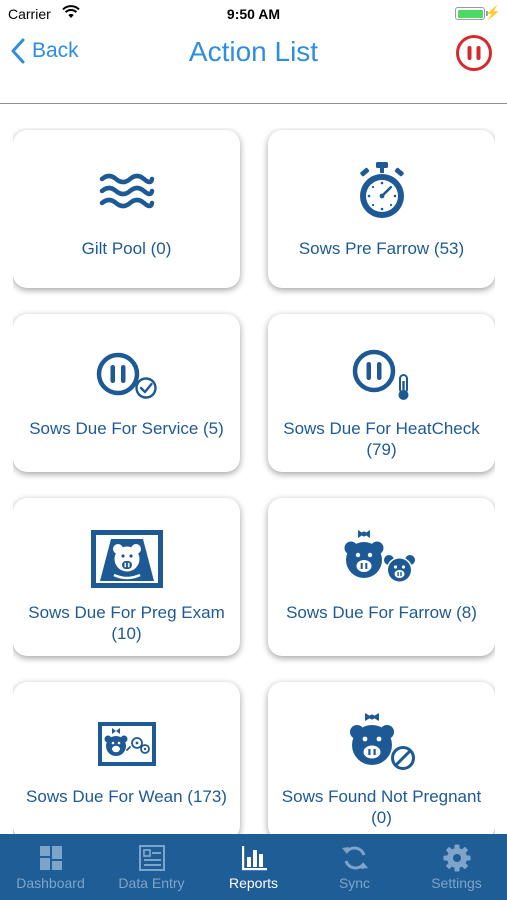 This screenshot has height=900, width=507. I want to click on tab-dashboard: Dashboard, so click(50, 867).